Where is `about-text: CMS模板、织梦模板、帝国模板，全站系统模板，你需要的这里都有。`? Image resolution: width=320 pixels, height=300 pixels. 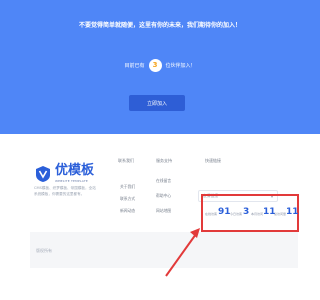
about-text: CMS模板、织梦模板、帝国模板，全站系统模板，你需要的这里都有。 is located at coordinates (65, 191).